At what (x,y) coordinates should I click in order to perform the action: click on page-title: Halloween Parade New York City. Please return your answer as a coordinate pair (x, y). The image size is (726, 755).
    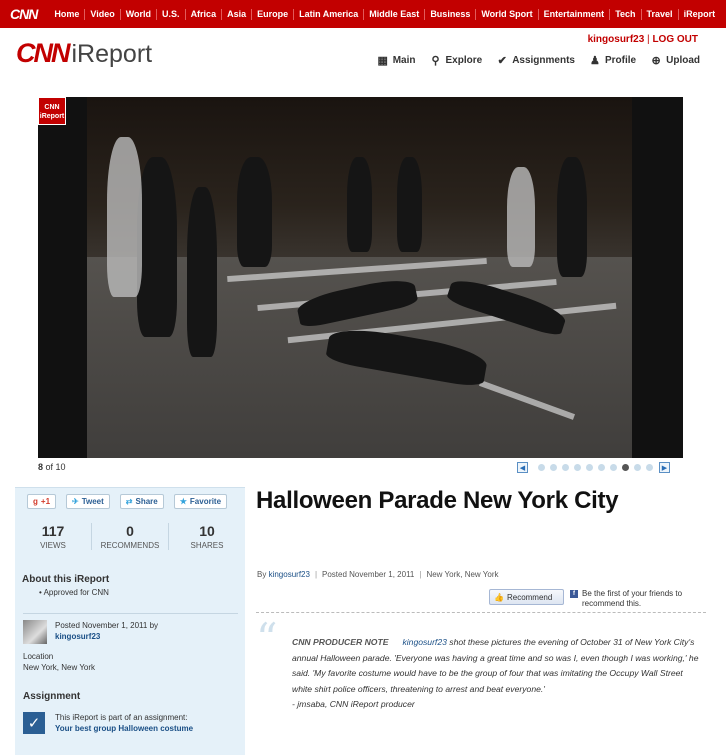
    Looking at the image, I should click on (437, 500).